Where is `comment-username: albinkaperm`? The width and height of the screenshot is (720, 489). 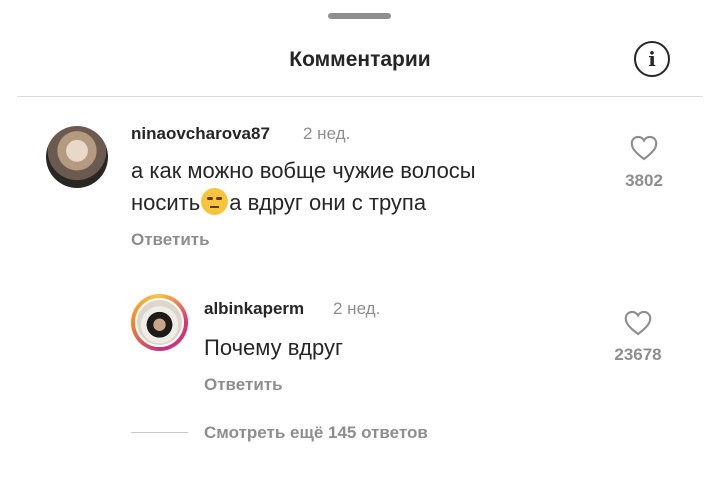 comment-username: albinkaperm is located at coordinates (254, 309).